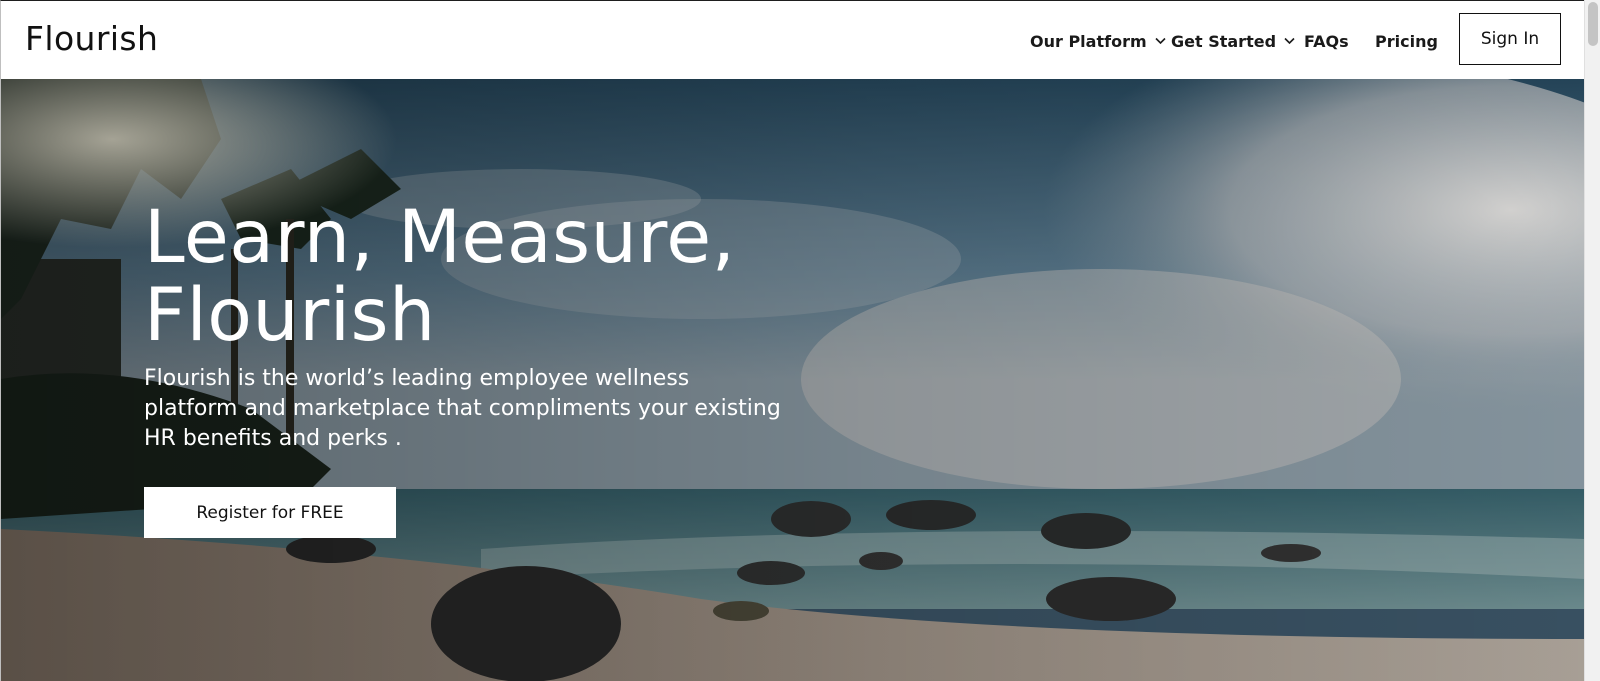  I want to click on hero-headline: Learn, Measure, Flourish, so click(484, 277).